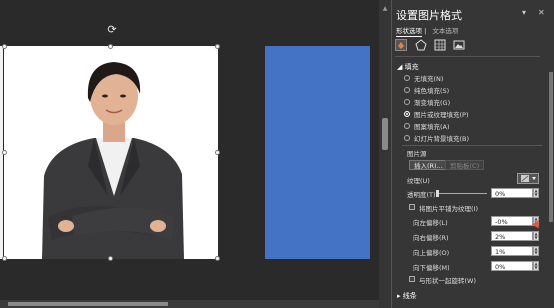  Describe the element at coordinates (421, 195) in the screenshot. I see `transparency-label: 透明度(T)` at that location.